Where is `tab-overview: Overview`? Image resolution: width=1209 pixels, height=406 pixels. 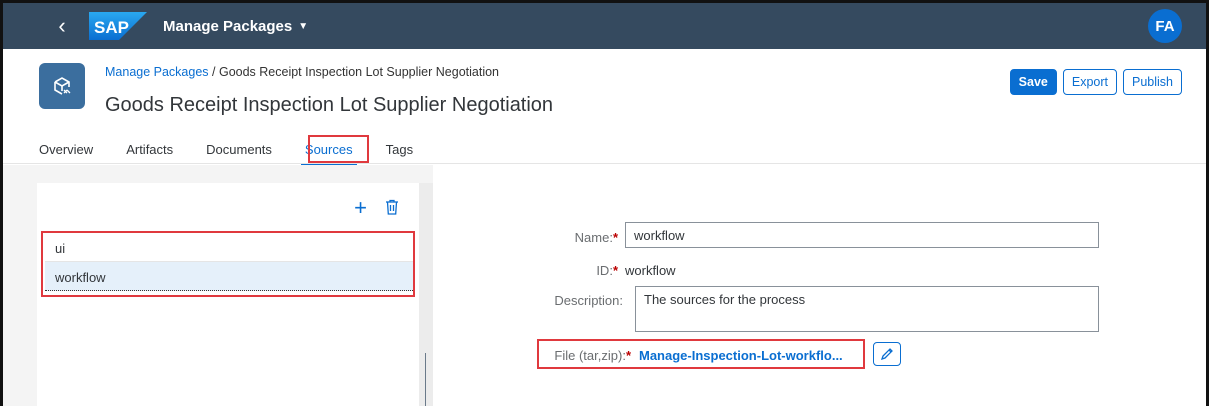 tab-overview: Overview is located at coordinates (66, 153).